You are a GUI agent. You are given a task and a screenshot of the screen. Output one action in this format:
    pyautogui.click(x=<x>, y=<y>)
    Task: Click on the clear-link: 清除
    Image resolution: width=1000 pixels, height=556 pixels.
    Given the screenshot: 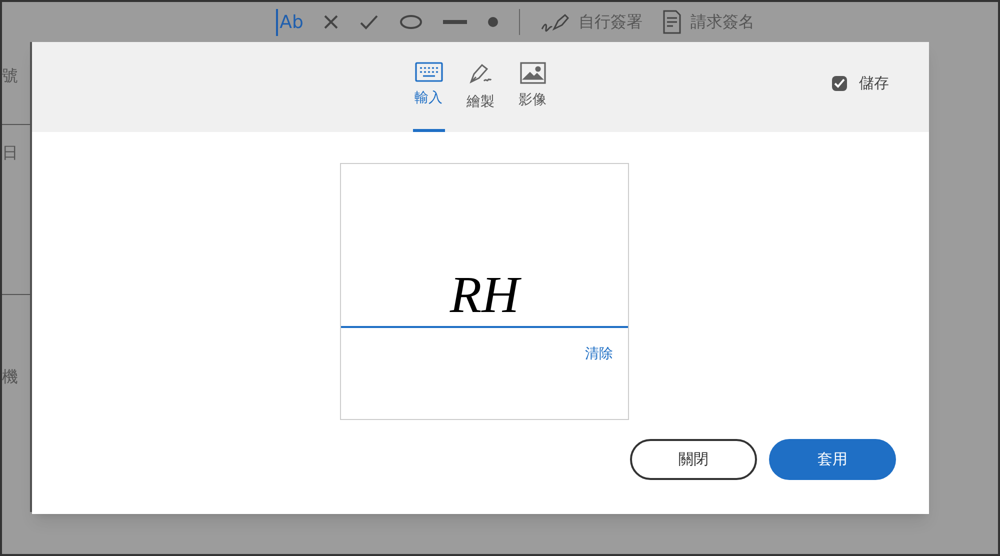 What is the action you would take?
    pyautogui.click(x=599, y=354)
    